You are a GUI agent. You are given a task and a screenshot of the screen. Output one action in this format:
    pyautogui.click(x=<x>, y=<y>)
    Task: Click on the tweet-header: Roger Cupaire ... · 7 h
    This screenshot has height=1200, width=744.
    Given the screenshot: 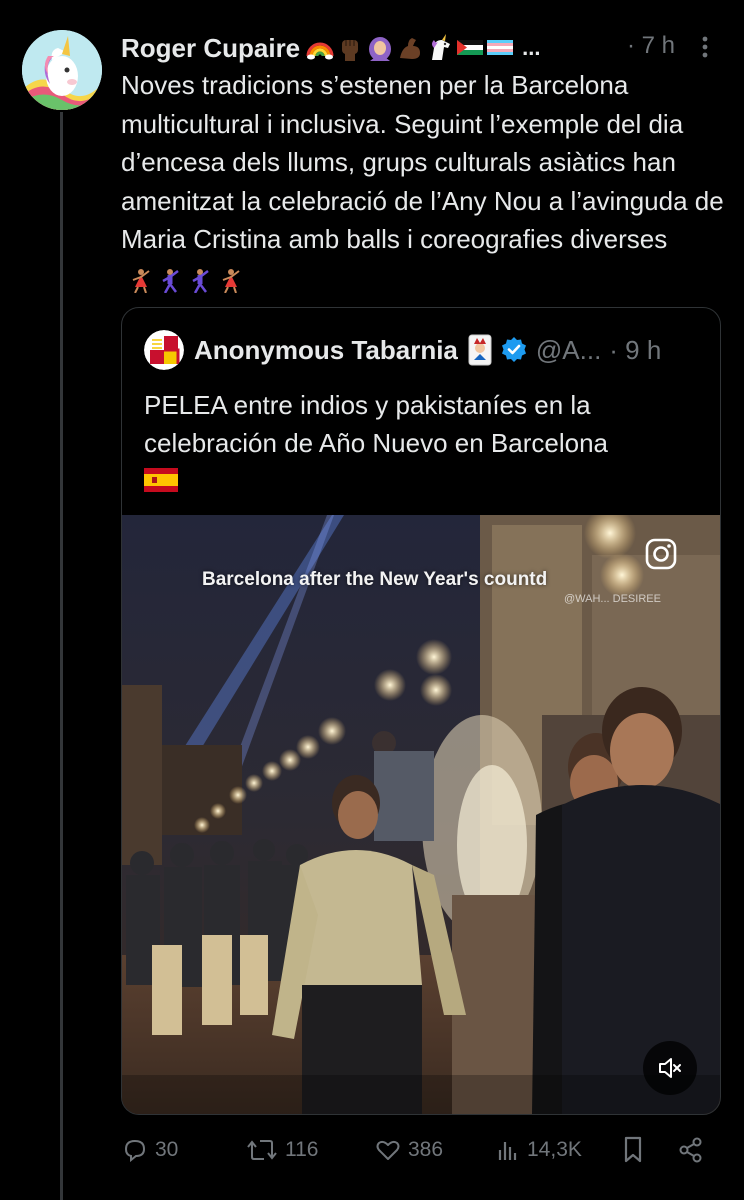 What is the action you would take?
    pyautogui.click(x=421, y=48)
    